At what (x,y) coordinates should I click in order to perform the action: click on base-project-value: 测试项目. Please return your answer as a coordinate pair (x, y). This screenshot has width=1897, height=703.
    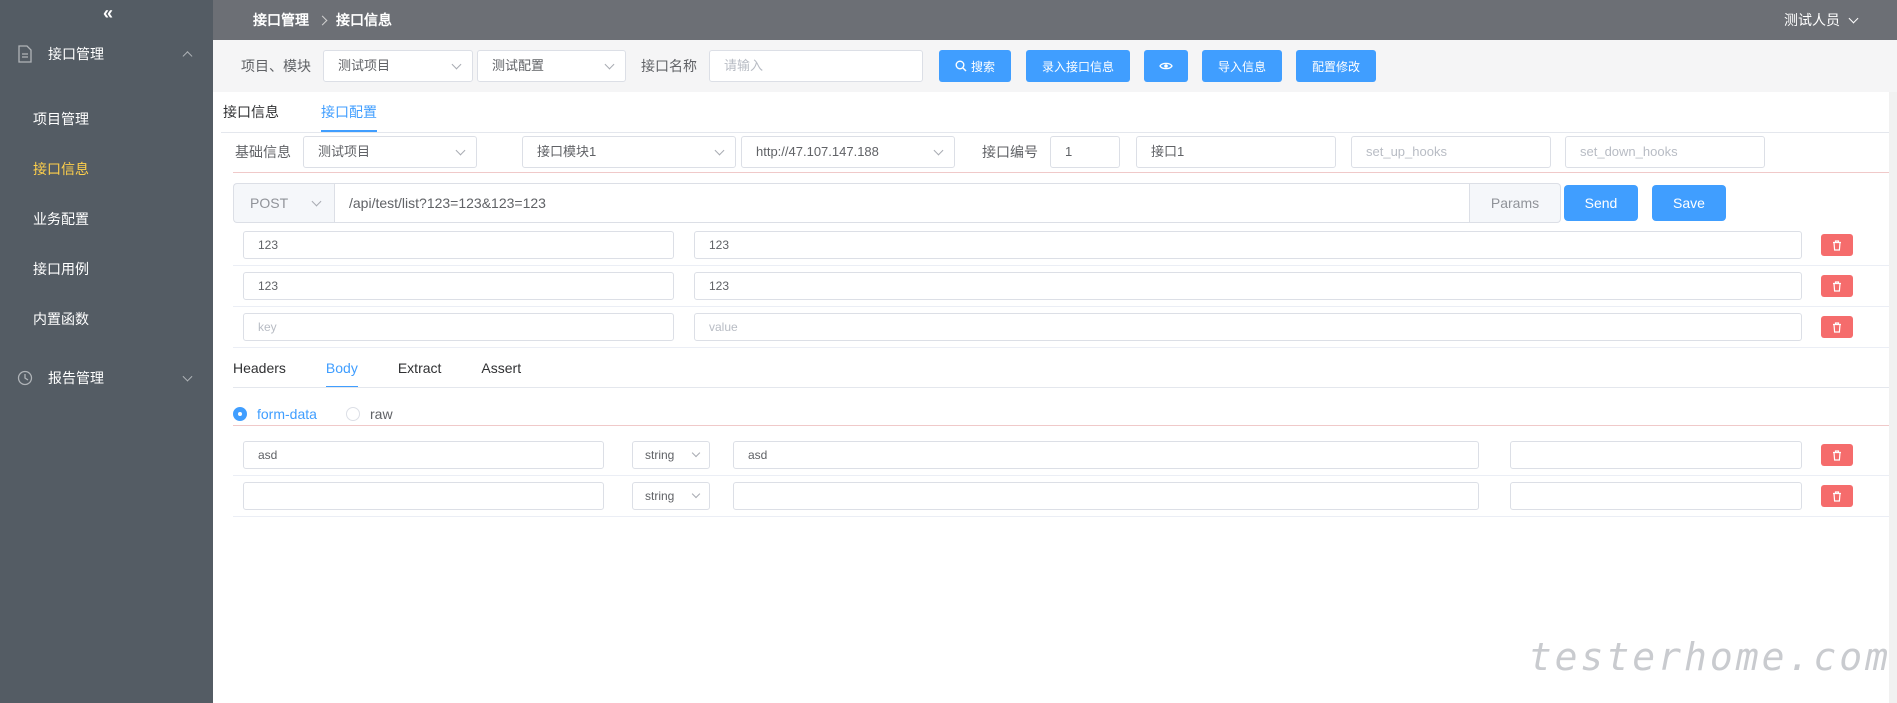
    Looking at the image, I should click on (344, 151).